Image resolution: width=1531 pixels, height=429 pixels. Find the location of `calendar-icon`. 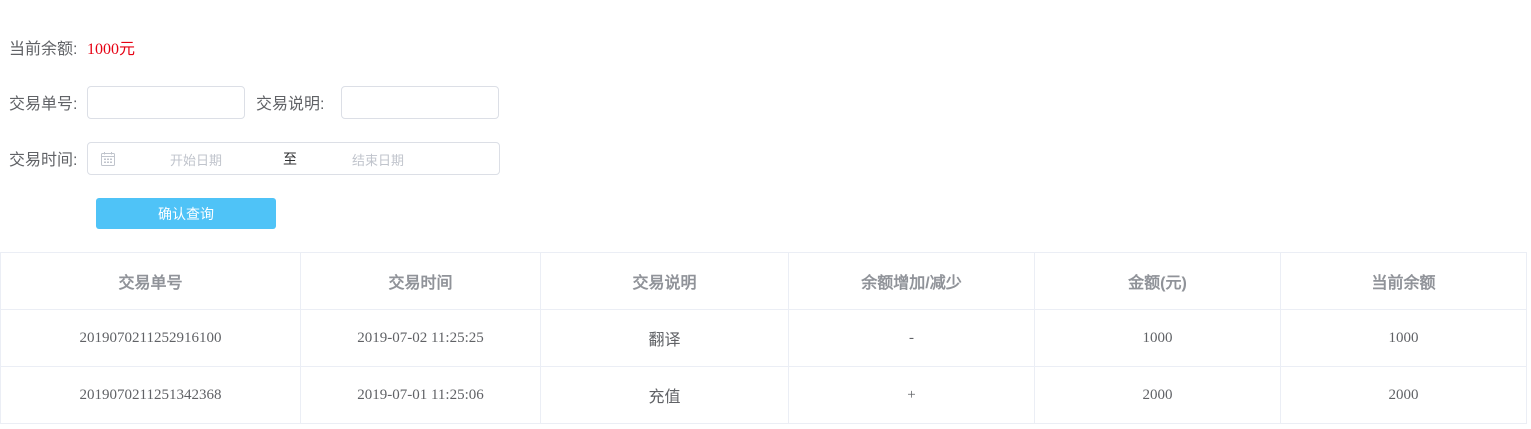

calendar-icon is located at coordinates (108, 158).